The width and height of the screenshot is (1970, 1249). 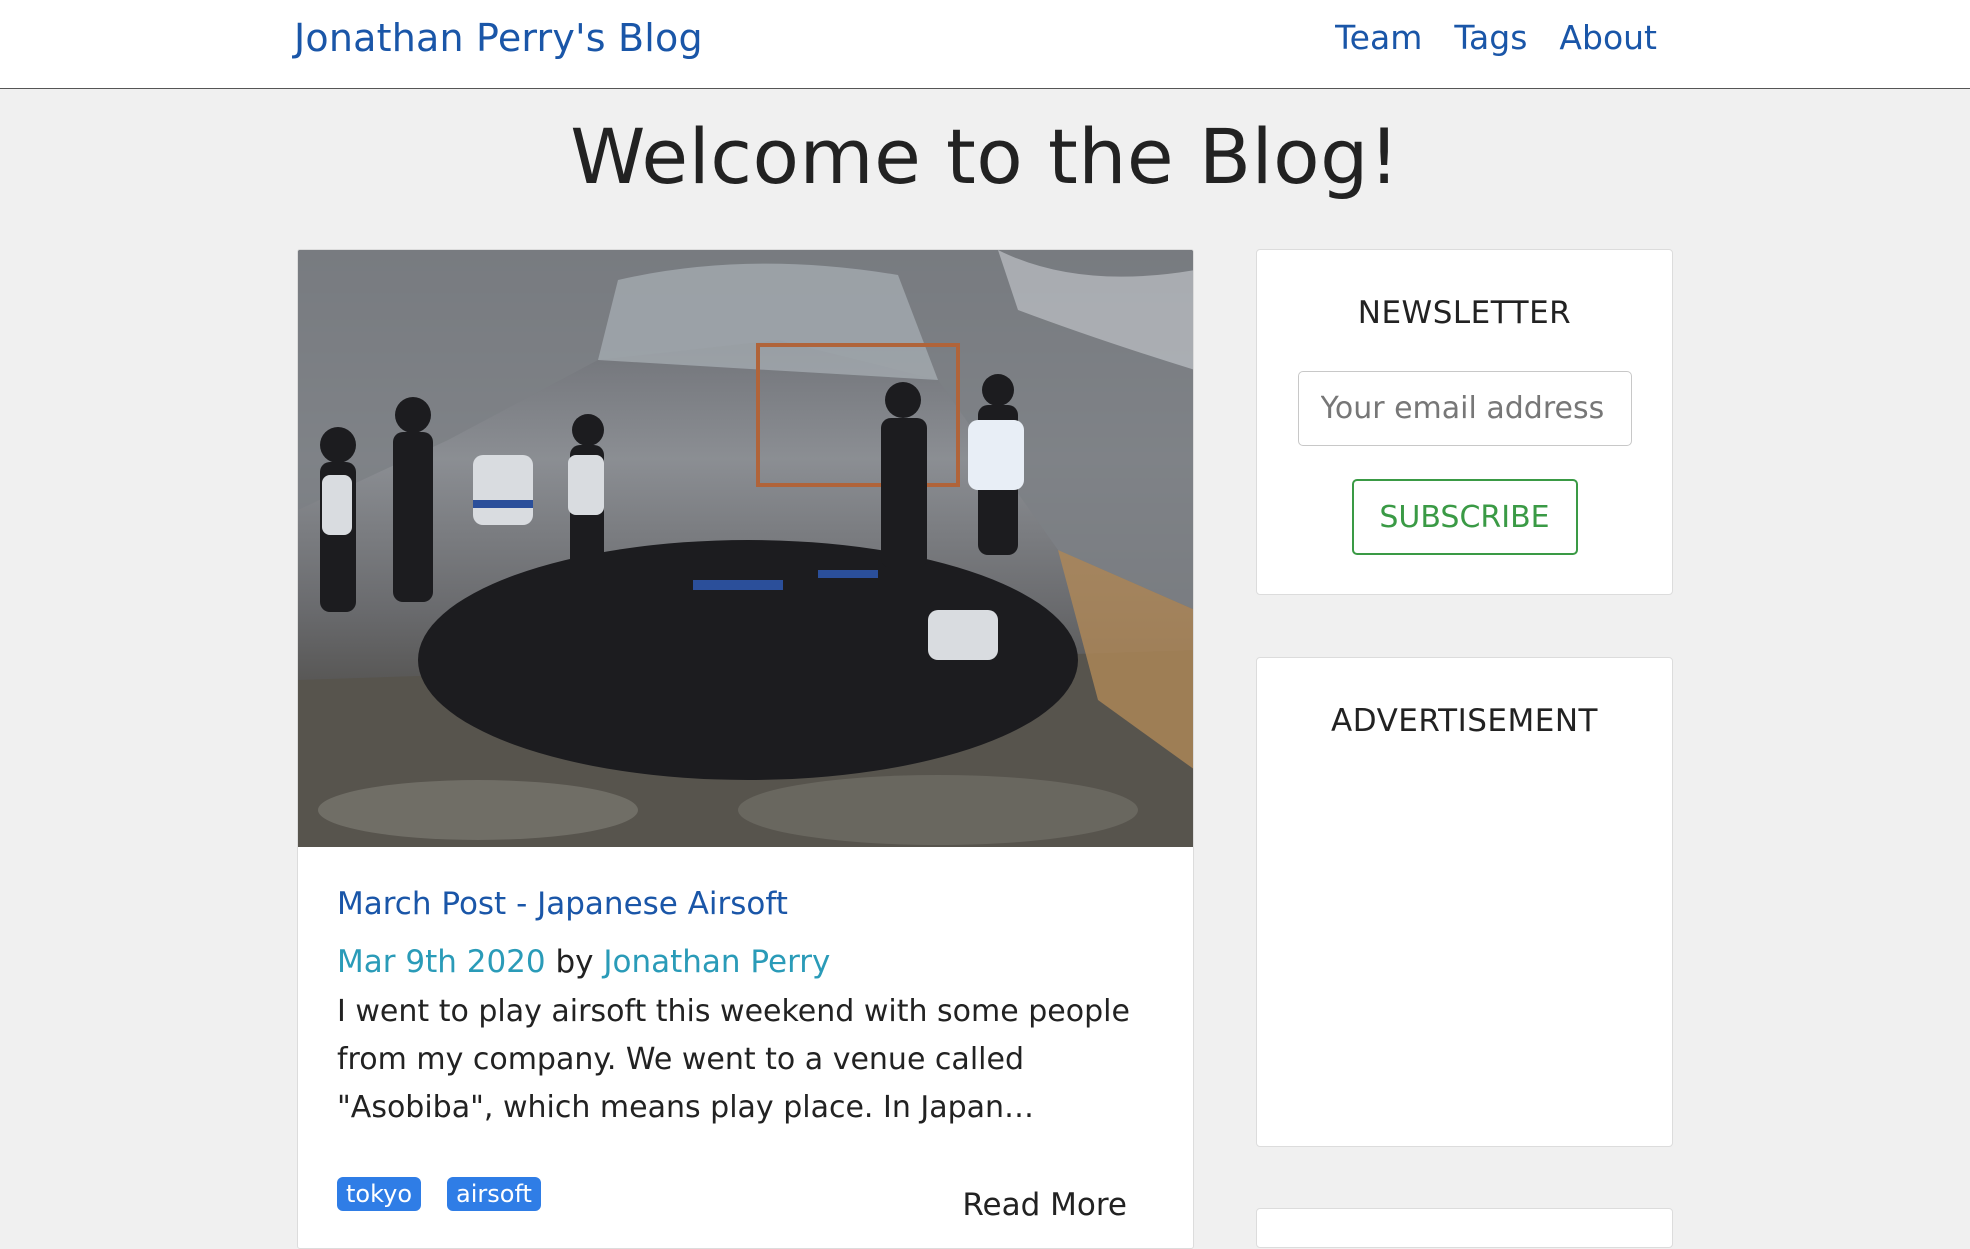 I want to click on newsletter-card: NEWSLETTER SUBSCRIBE, so click(x=1464, y=422).